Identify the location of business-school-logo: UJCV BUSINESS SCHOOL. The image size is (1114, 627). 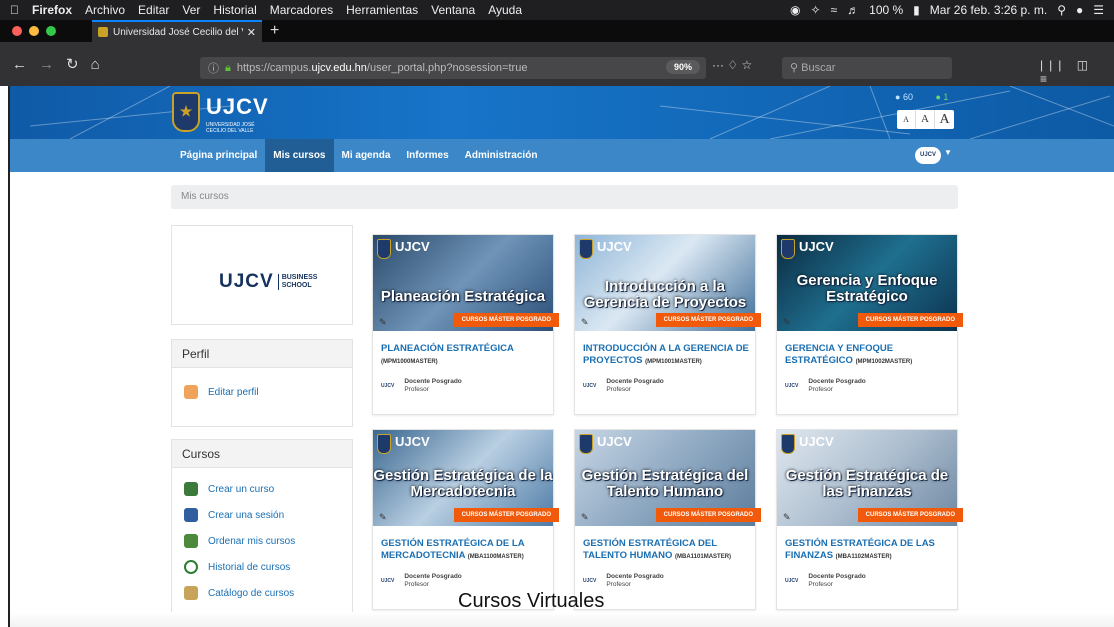
(268, 282).